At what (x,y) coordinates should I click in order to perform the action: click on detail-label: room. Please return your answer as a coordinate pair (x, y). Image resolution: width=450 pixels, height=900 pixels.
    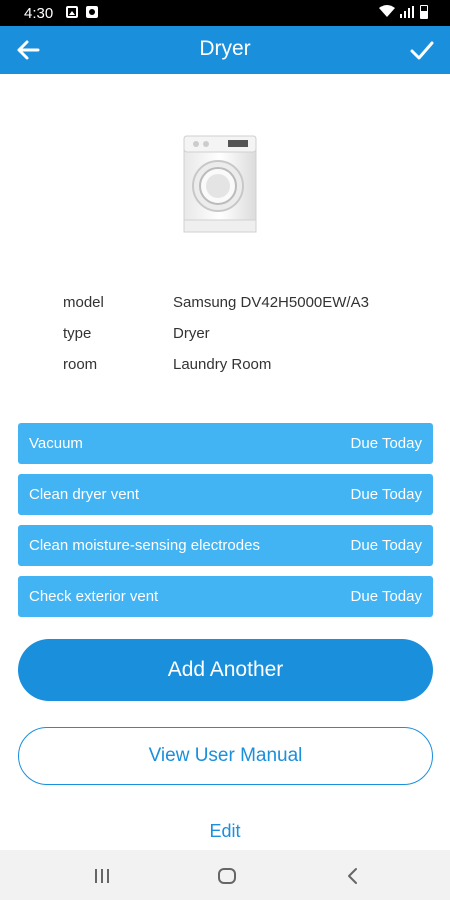
    Looking at the image, I should click on (80, 364).